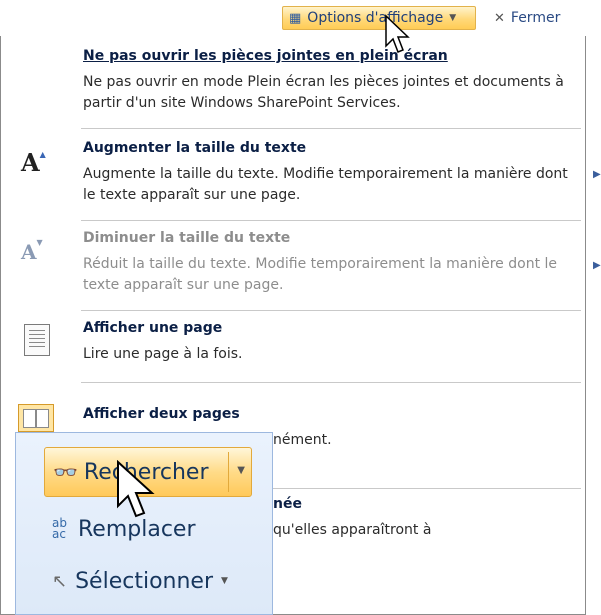  I want to click on two-pages-icon, so click(36, 418).